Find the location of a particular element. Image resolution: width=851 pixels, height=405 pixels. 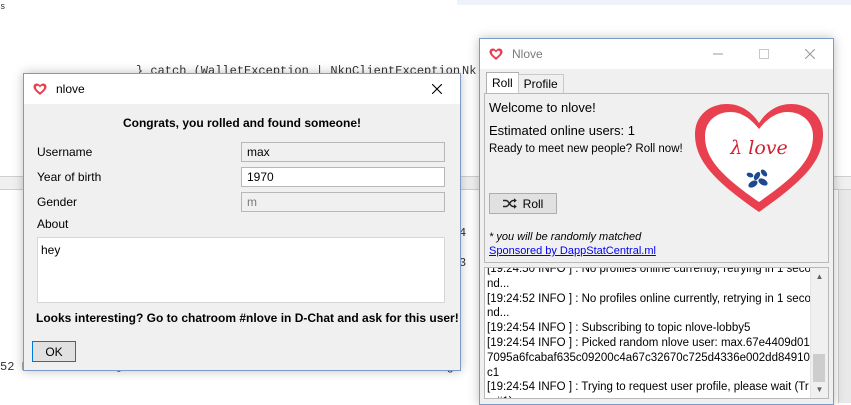

maximize-button is located at coordinates (764, 54).